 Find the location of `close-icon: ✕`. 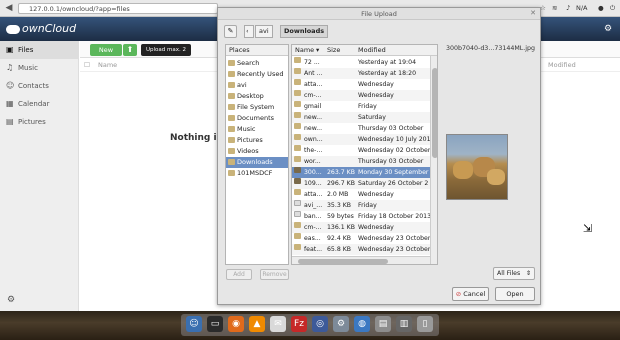

close-icon: ✕ is located at coordinates (533, 13).